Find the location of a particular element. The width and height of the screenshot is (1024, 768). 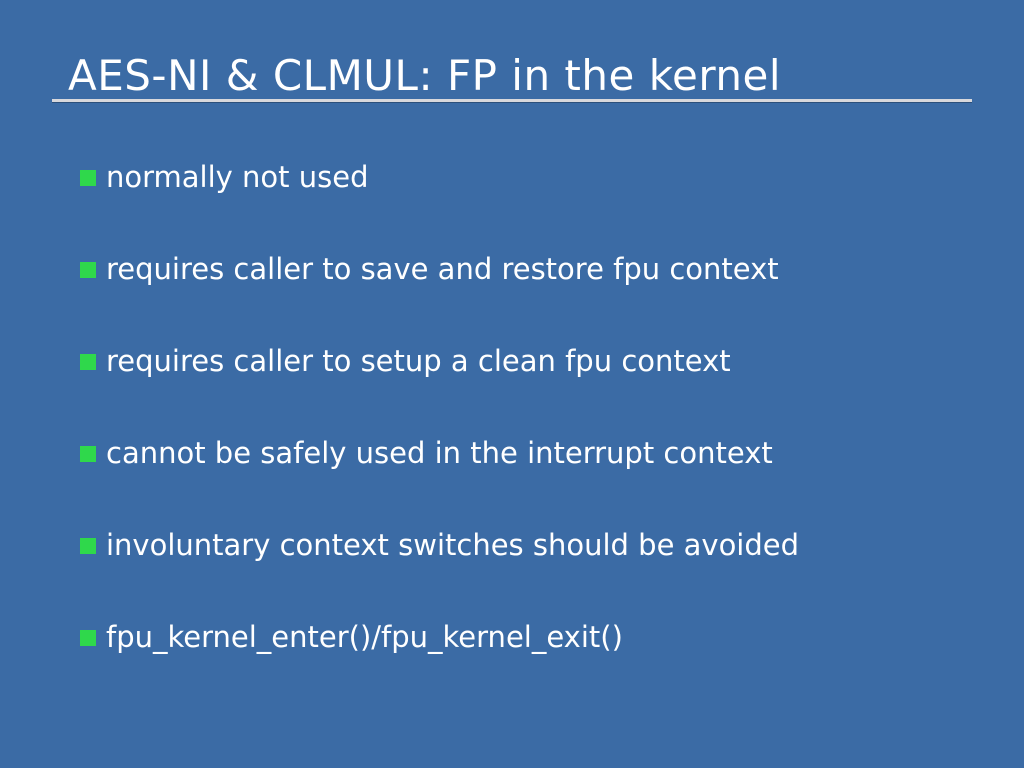

title-underline is located at coordinates (512, 100).